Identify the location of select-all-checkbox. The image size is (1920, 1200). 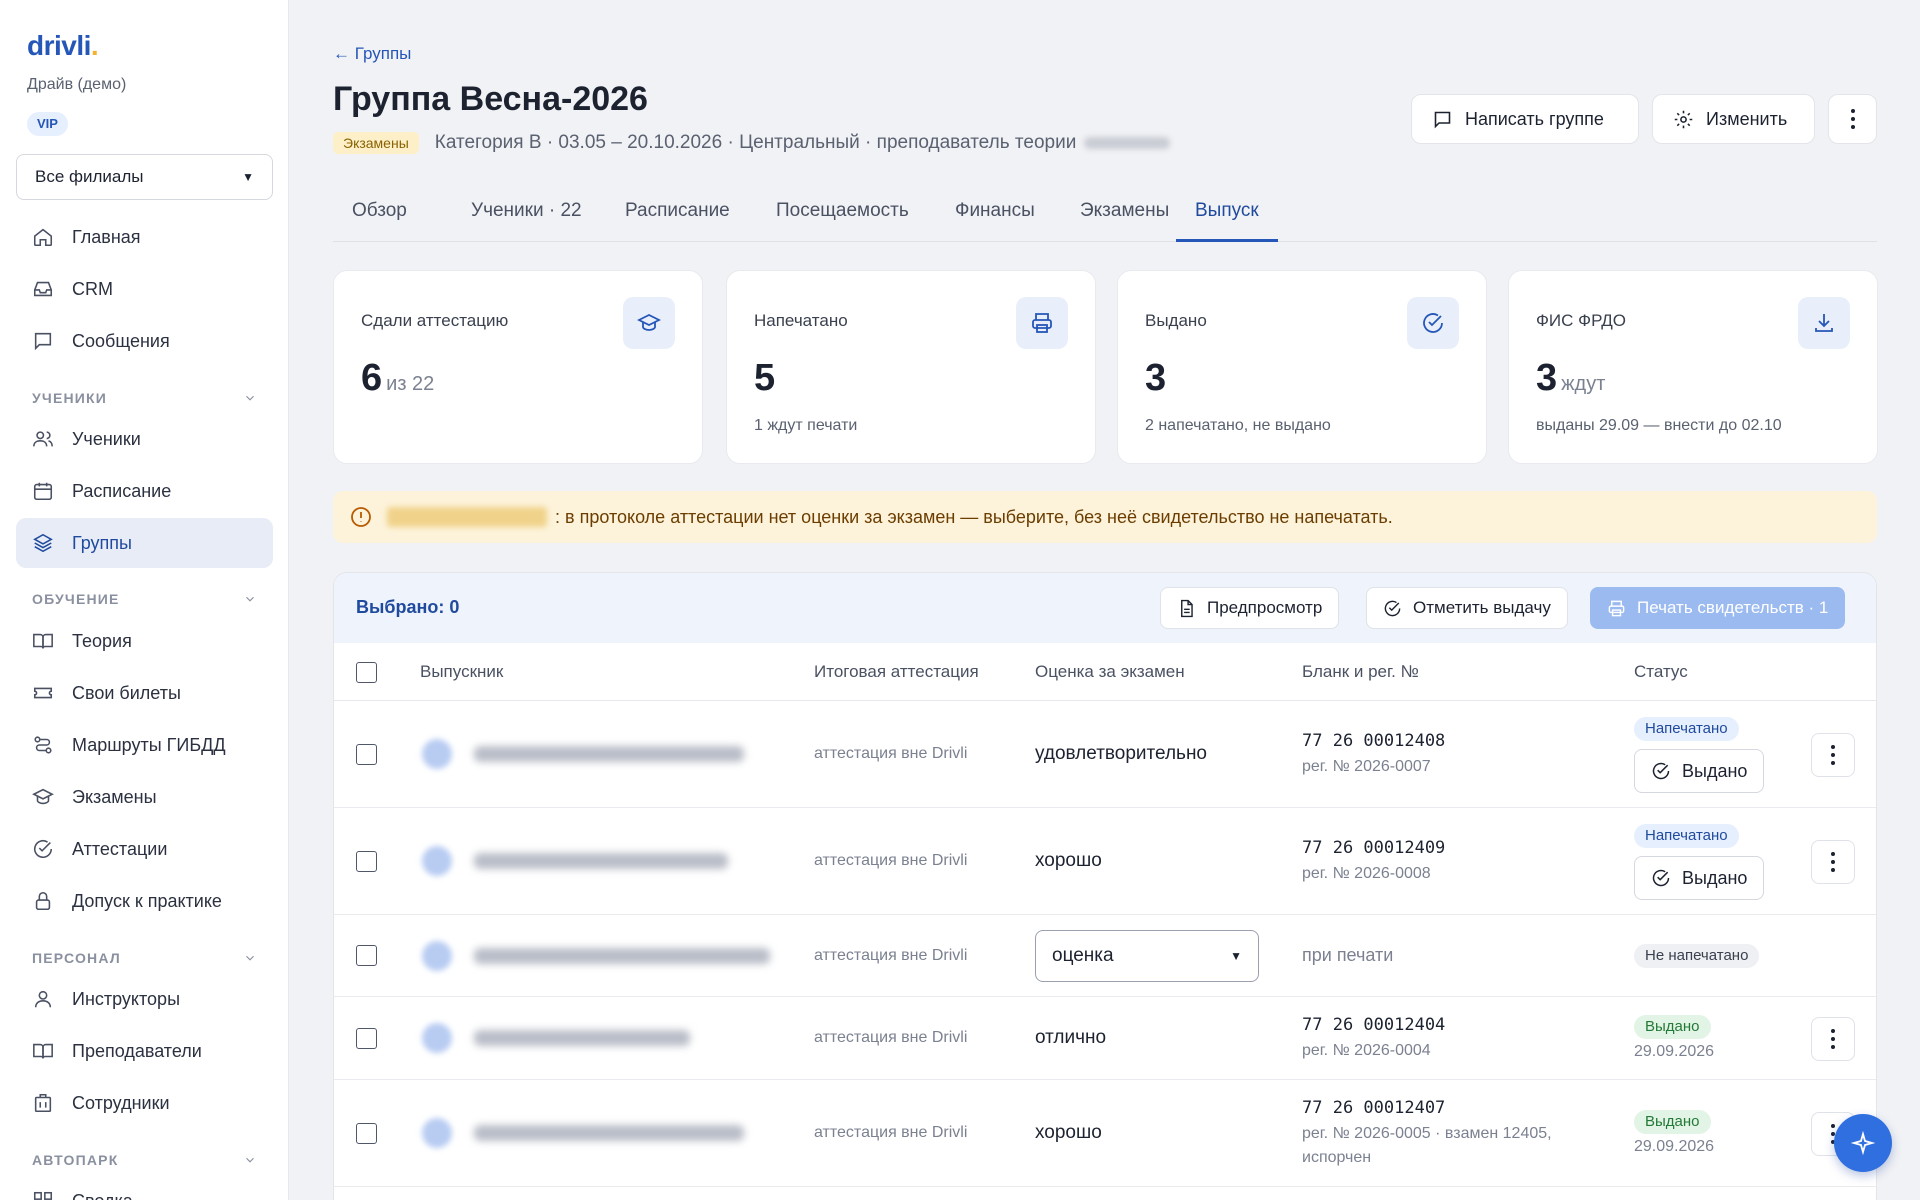
(366, 672).